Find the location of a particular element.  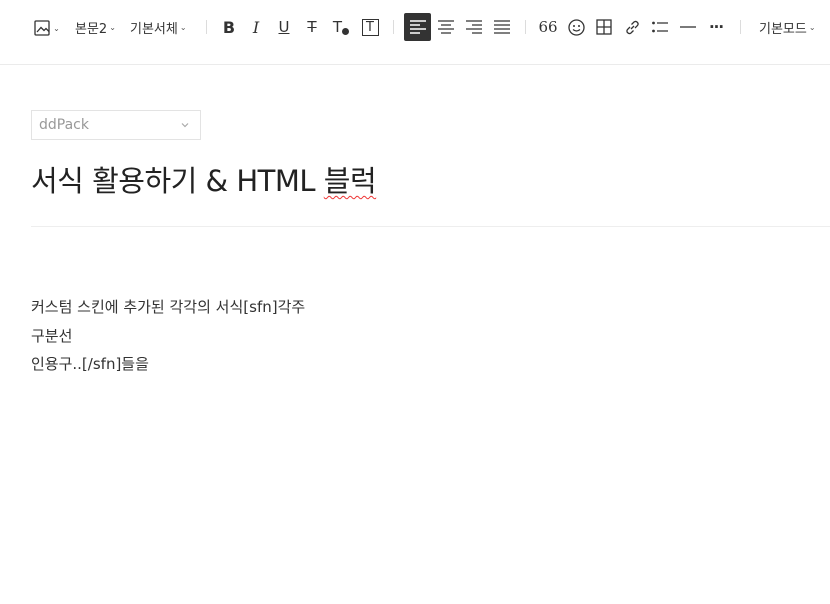

italic-button: I is located at coordinates (256, 27).